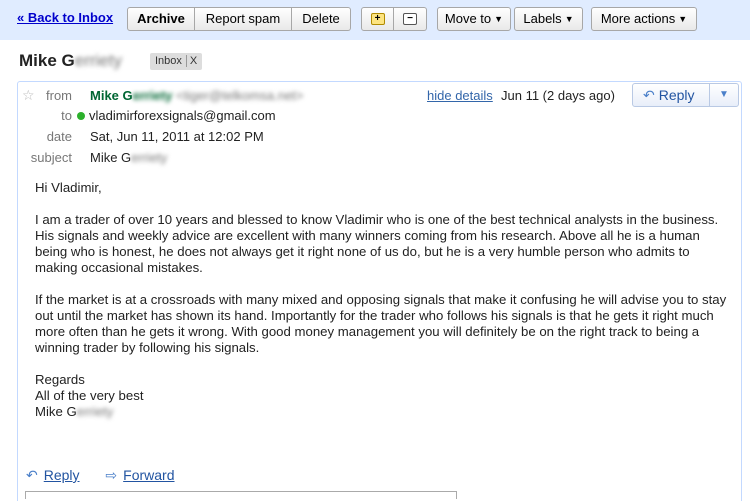 This screenshot has width=750, height=501. Describe the element at coordinates (59, 95) in the screenshot. I see `from-label: from` at that location.